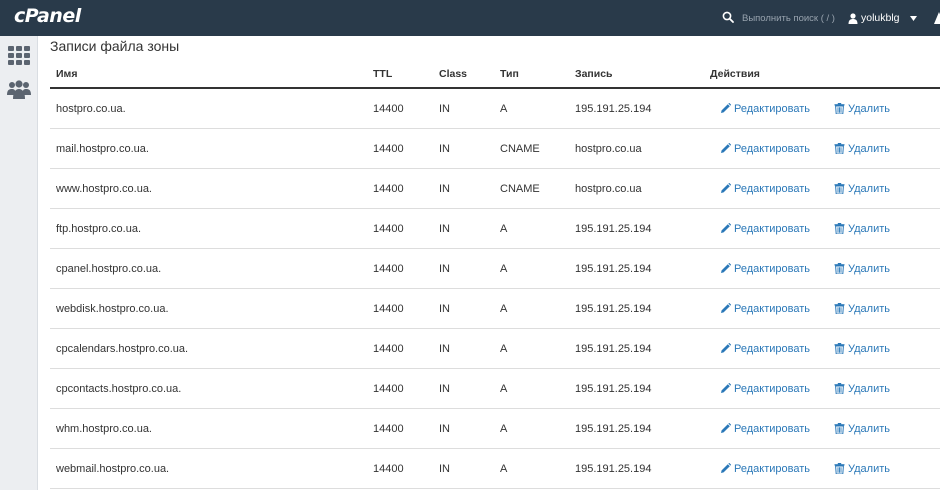 The height and width of the screenshot is (490, 940). Describe the element at coordinates (913, 18) in the screenshot. I see `chevron-down-icon` at that location.